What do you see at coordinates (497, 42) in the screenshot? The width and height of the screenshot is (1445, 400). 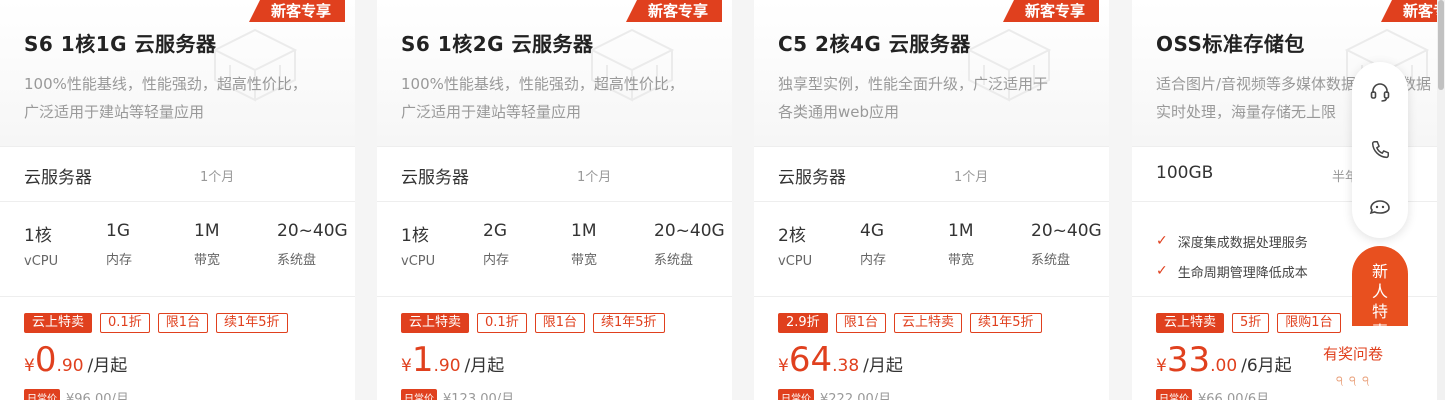 I see `product-title: S6 1核2G 云服务器` at bounding box center [497, 42].